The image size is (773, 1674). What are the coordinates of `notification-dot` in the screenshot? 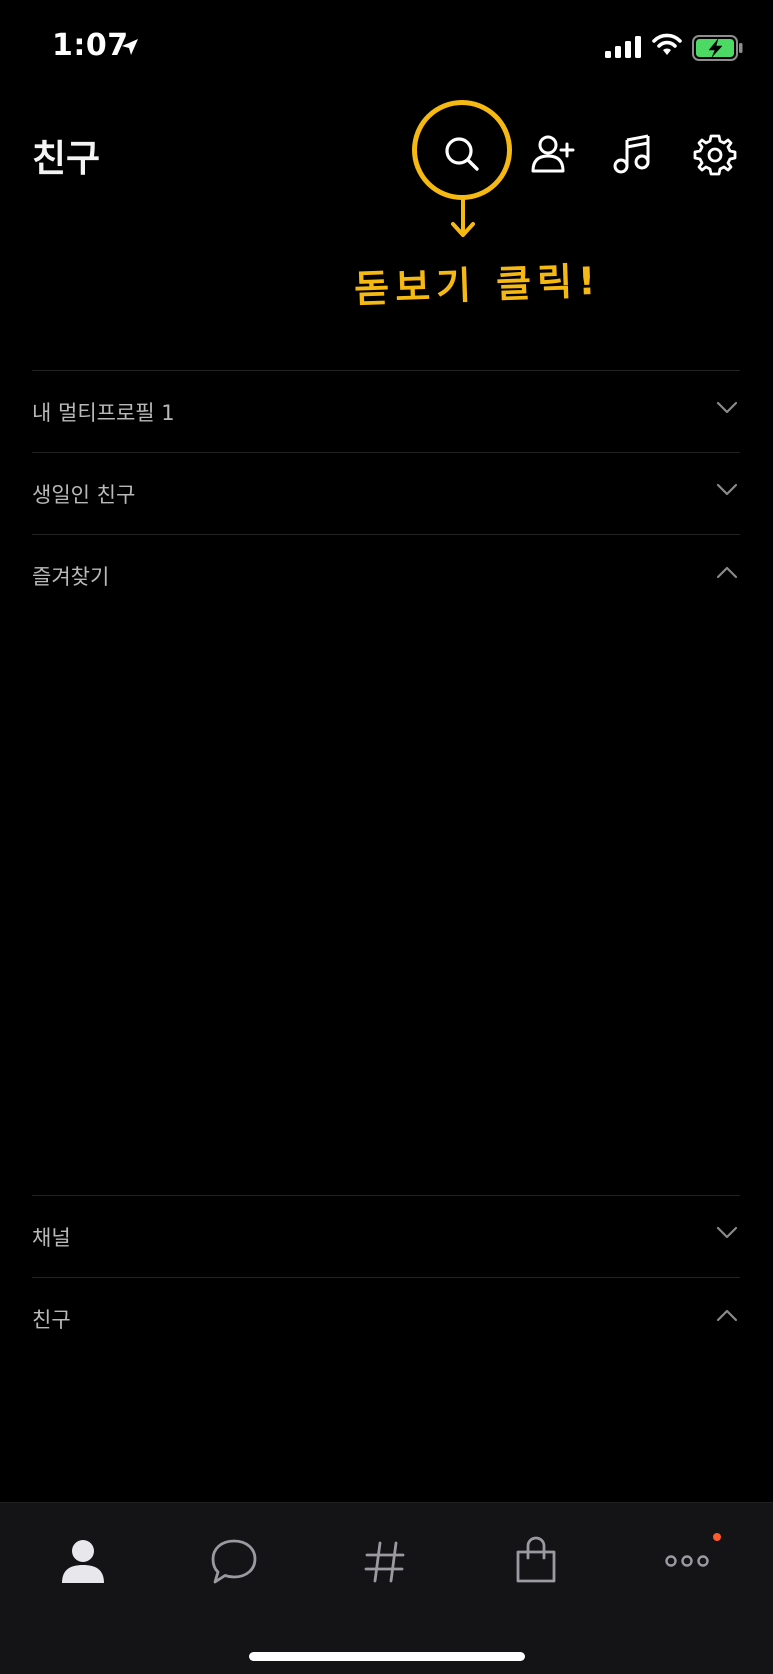 It's located at (717, 1537).